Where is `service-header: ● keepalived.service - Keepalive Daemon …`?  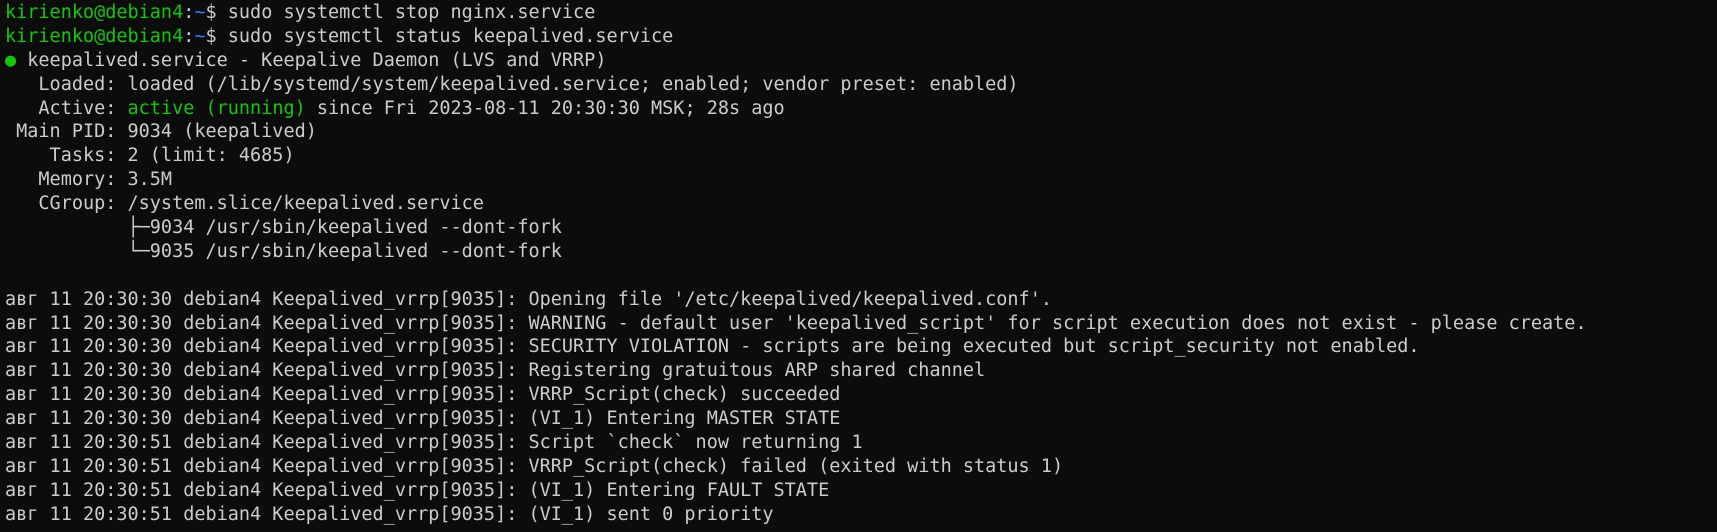 service-header: ● keepalived.service - Keepalive Daemon … is located at coordinates (861, 61).